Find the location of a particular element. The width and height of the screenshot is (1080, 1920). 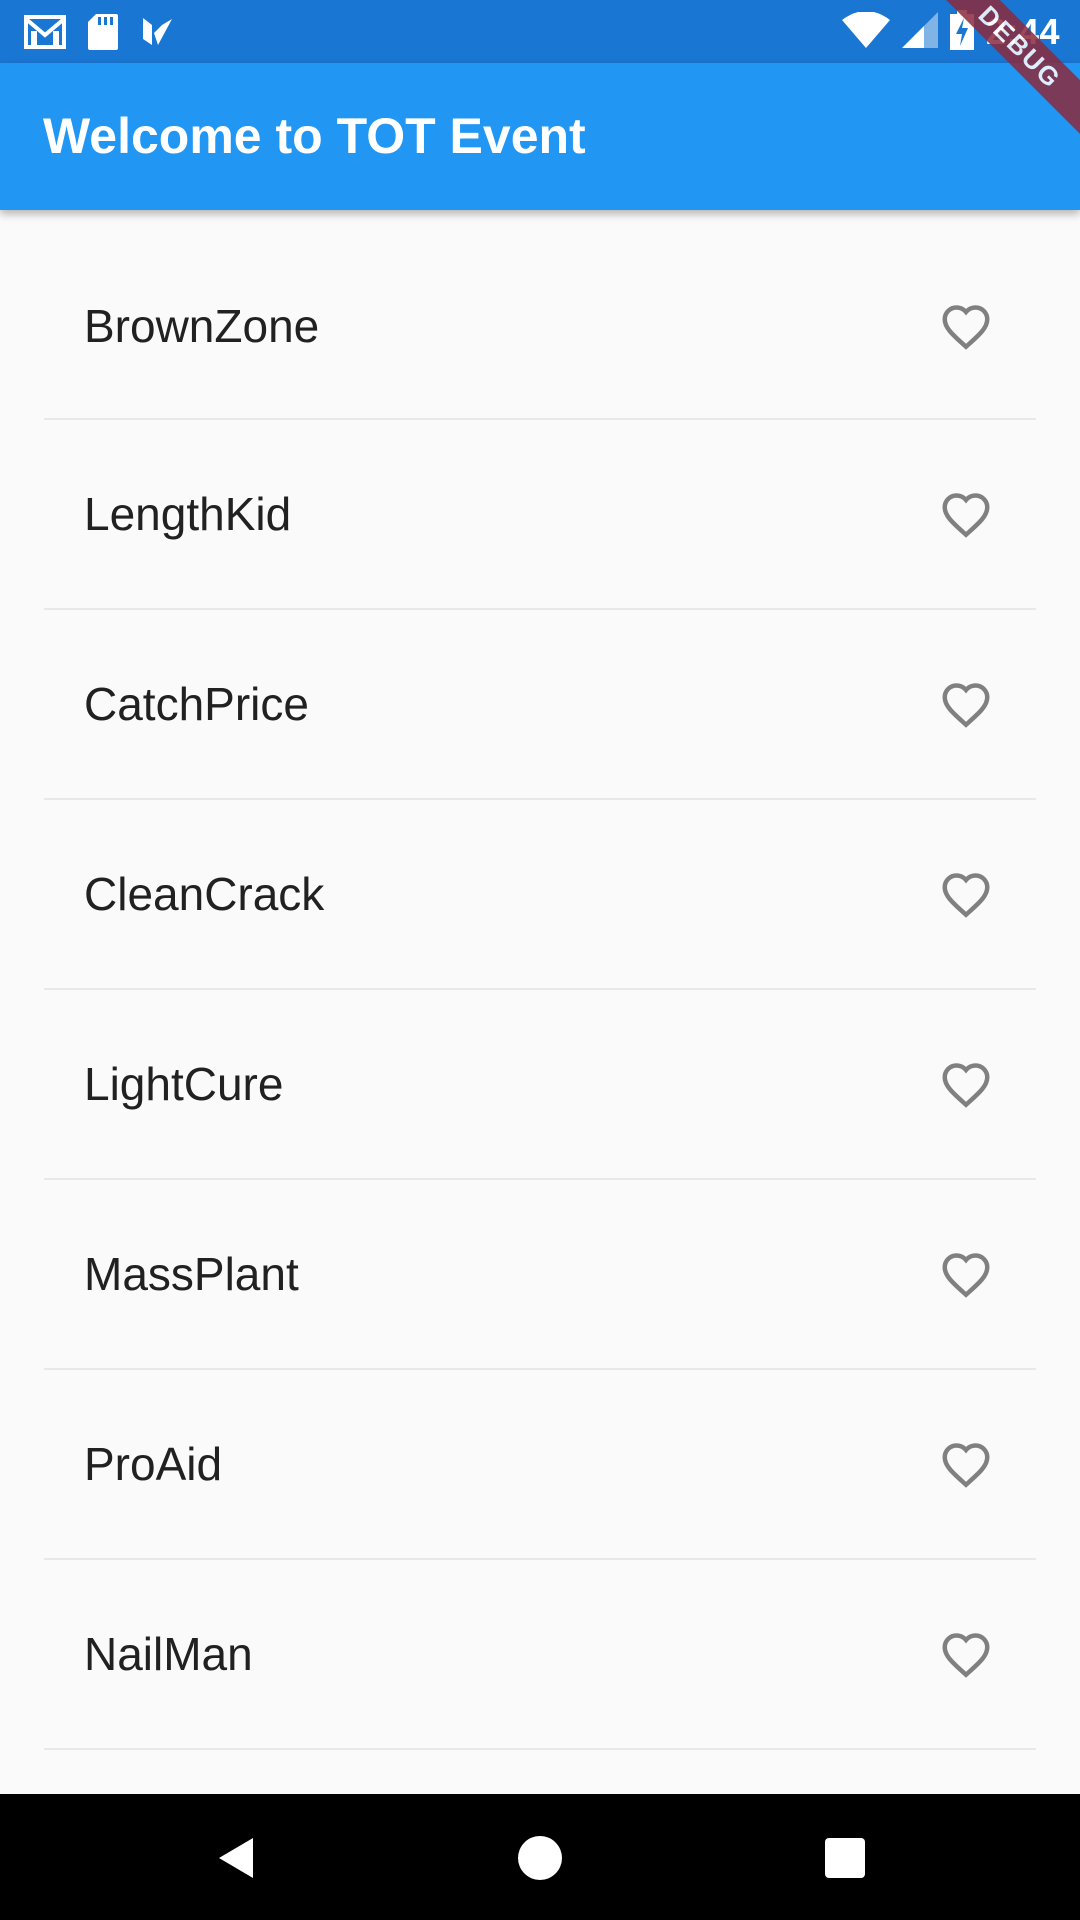

home-icon is located at coordinates (540, 1858).